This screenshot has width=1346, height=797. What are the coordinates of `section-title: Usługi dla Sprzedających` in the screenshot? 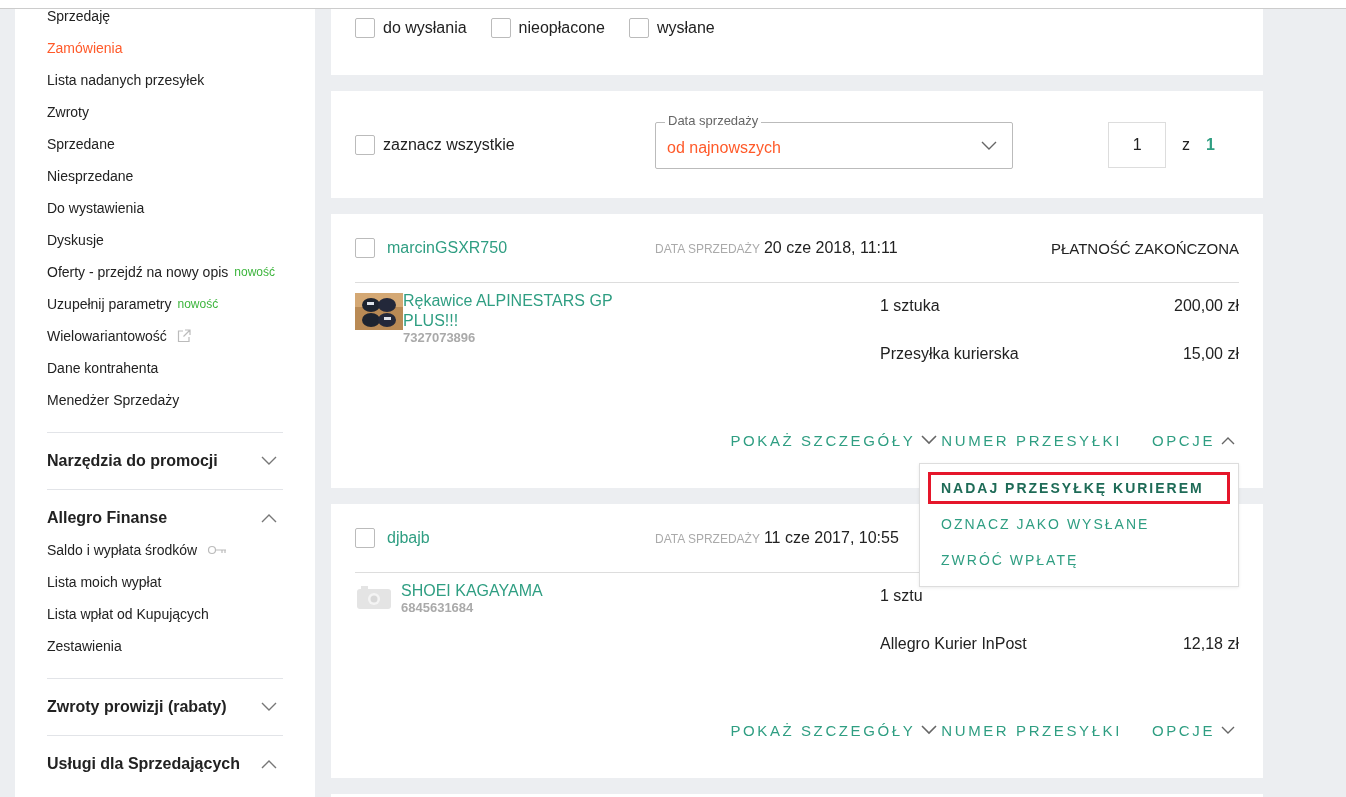 It's located at (143, 764).